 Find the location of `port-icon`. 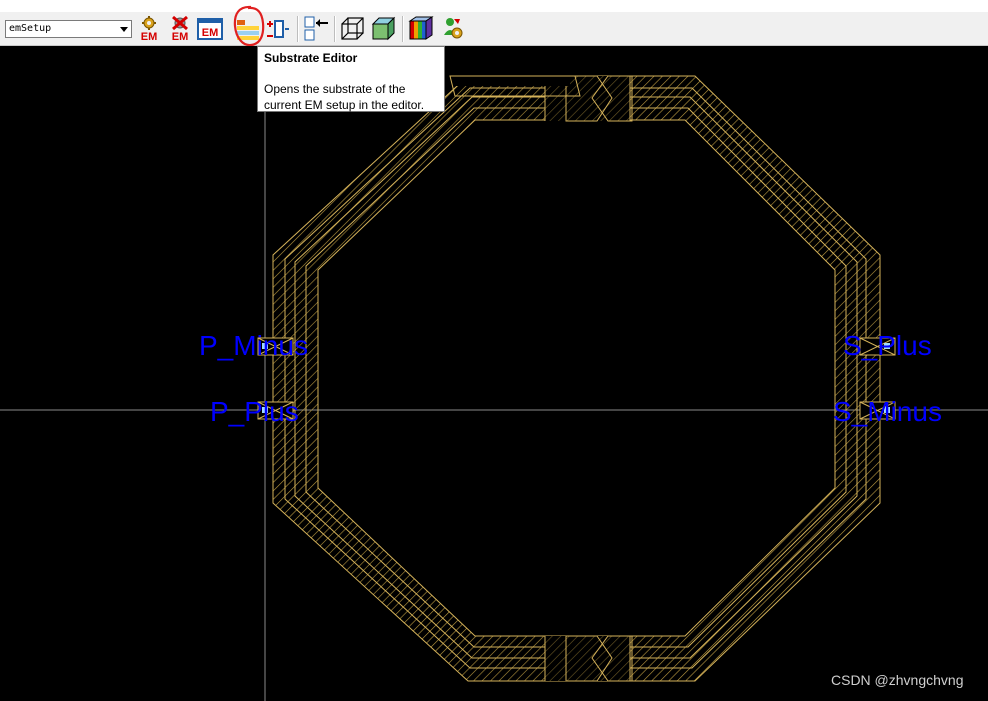

port-icon is located at coordinates (278, 29).